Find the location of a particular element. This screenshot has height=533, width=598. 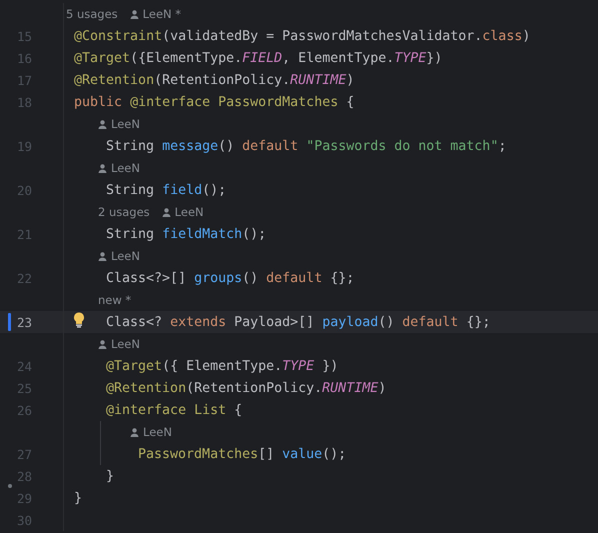

code-text: [] is located at coordinates (267, 454).